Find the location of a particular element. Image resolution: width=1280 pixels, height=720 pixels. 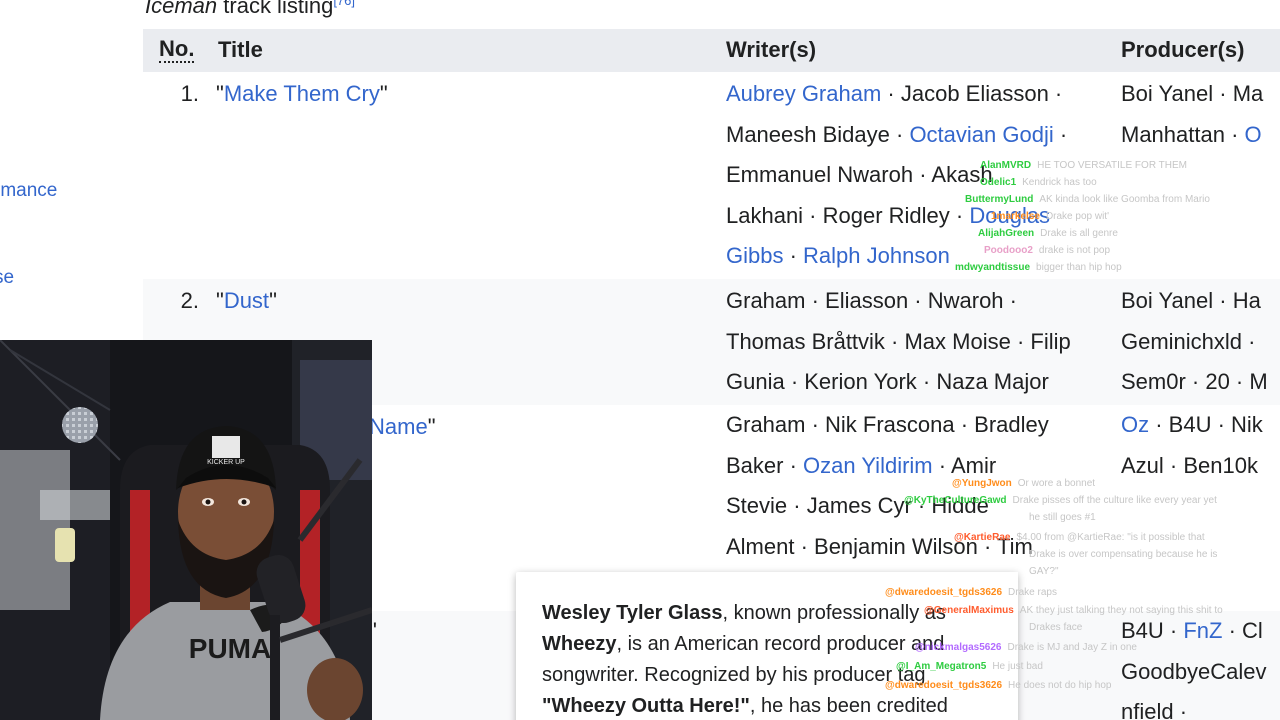

person-text: GoodbyeCalev is located at coordinates (1194, 671).